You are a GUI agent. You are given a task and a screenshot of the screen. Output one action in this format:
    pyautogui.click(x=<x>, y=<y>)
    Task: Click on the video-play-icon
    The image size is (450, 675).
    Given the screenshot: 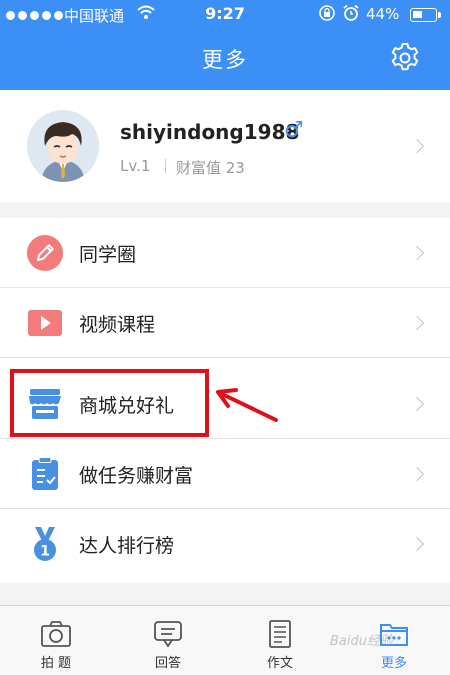 What is the action you would take?
    pyautogui.click(x=45, y=323)
    